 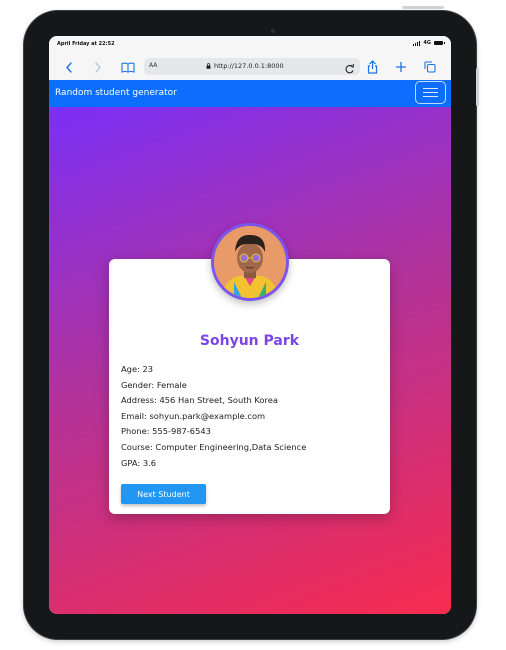 I want to click on volume-button, so click(x=477, y=87).